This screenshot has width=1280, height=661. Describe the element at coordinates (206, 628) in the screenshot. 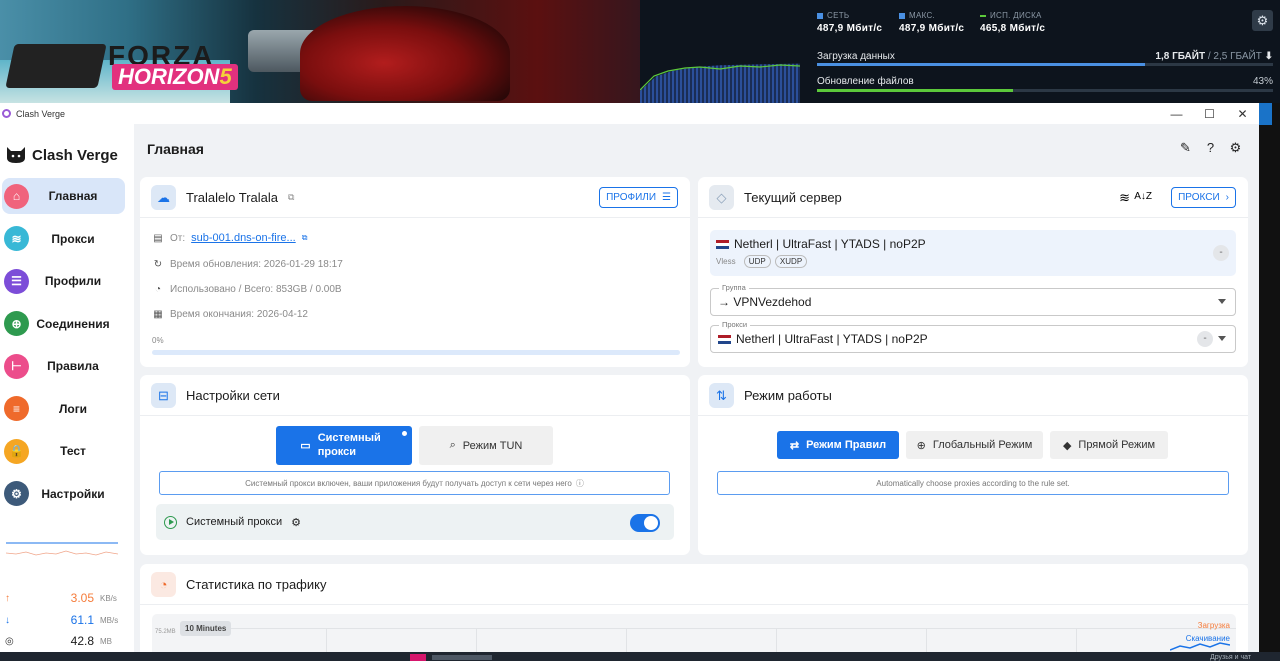

I see `time-range-button: 10 Minutes` at that location.